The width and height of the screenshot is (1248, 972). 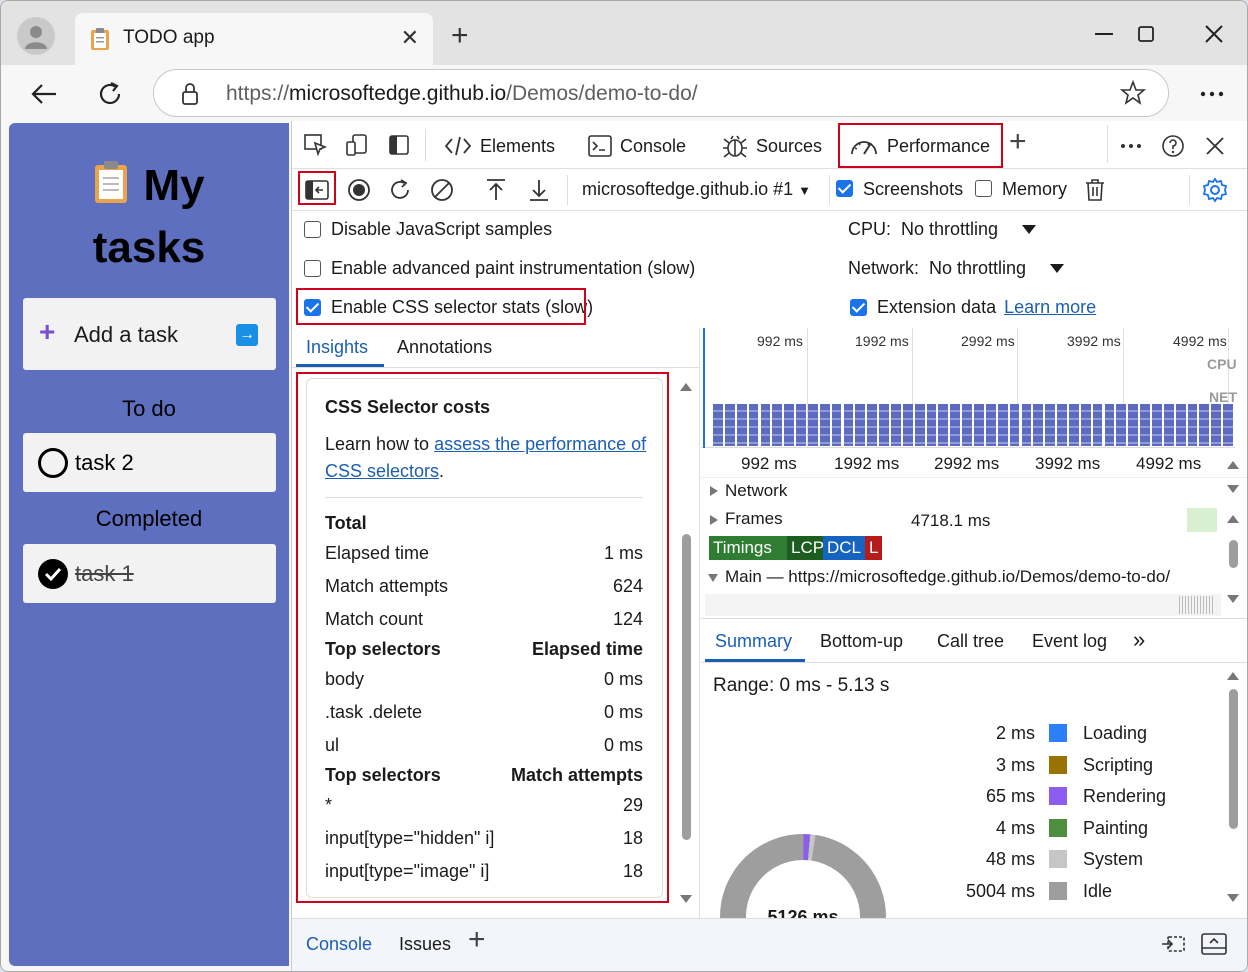 I want to click on submit-arrow-icon: →, so click(x=247, y=335).